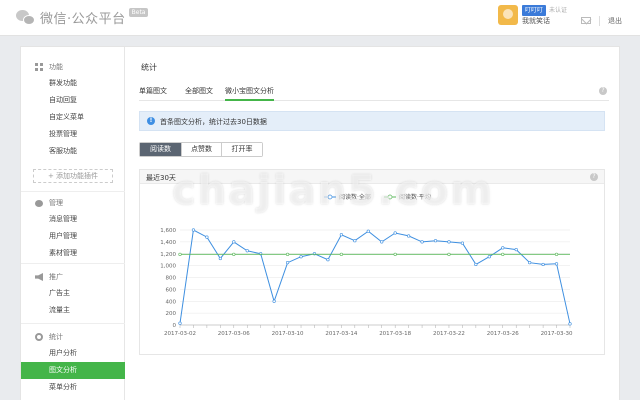  What do you see at coordinates (73, 337) in the screenshot?
I see `sidebar-group-title: 统计` at bounding box center [73, 337].